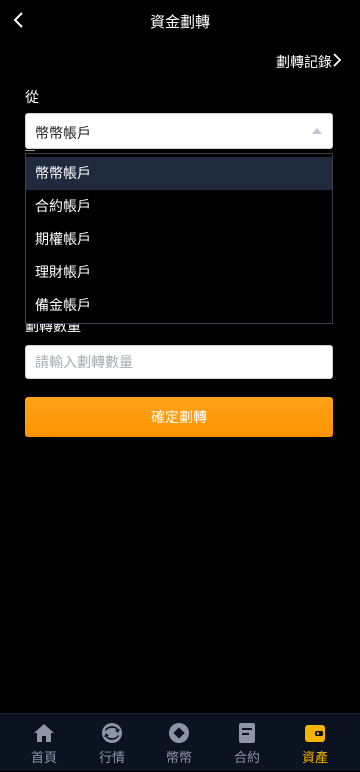 Image resolution: width=360 pixels, height=772 pixels. What do you see at coordinates (112, 733) in the screenshot?
I see `market-icon` at bounding box center [112, 733].